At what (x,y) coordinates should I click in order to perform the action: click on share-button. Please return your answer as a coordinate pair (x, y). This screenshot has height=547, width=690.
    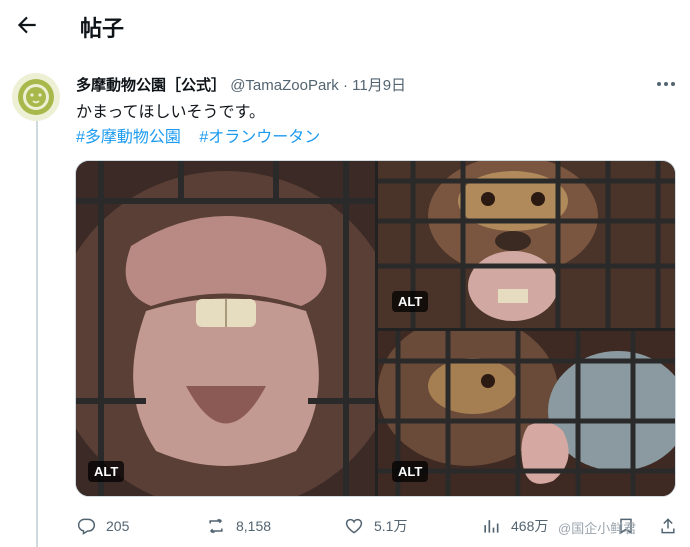
    Looking at the image, I should click on (673, 526).